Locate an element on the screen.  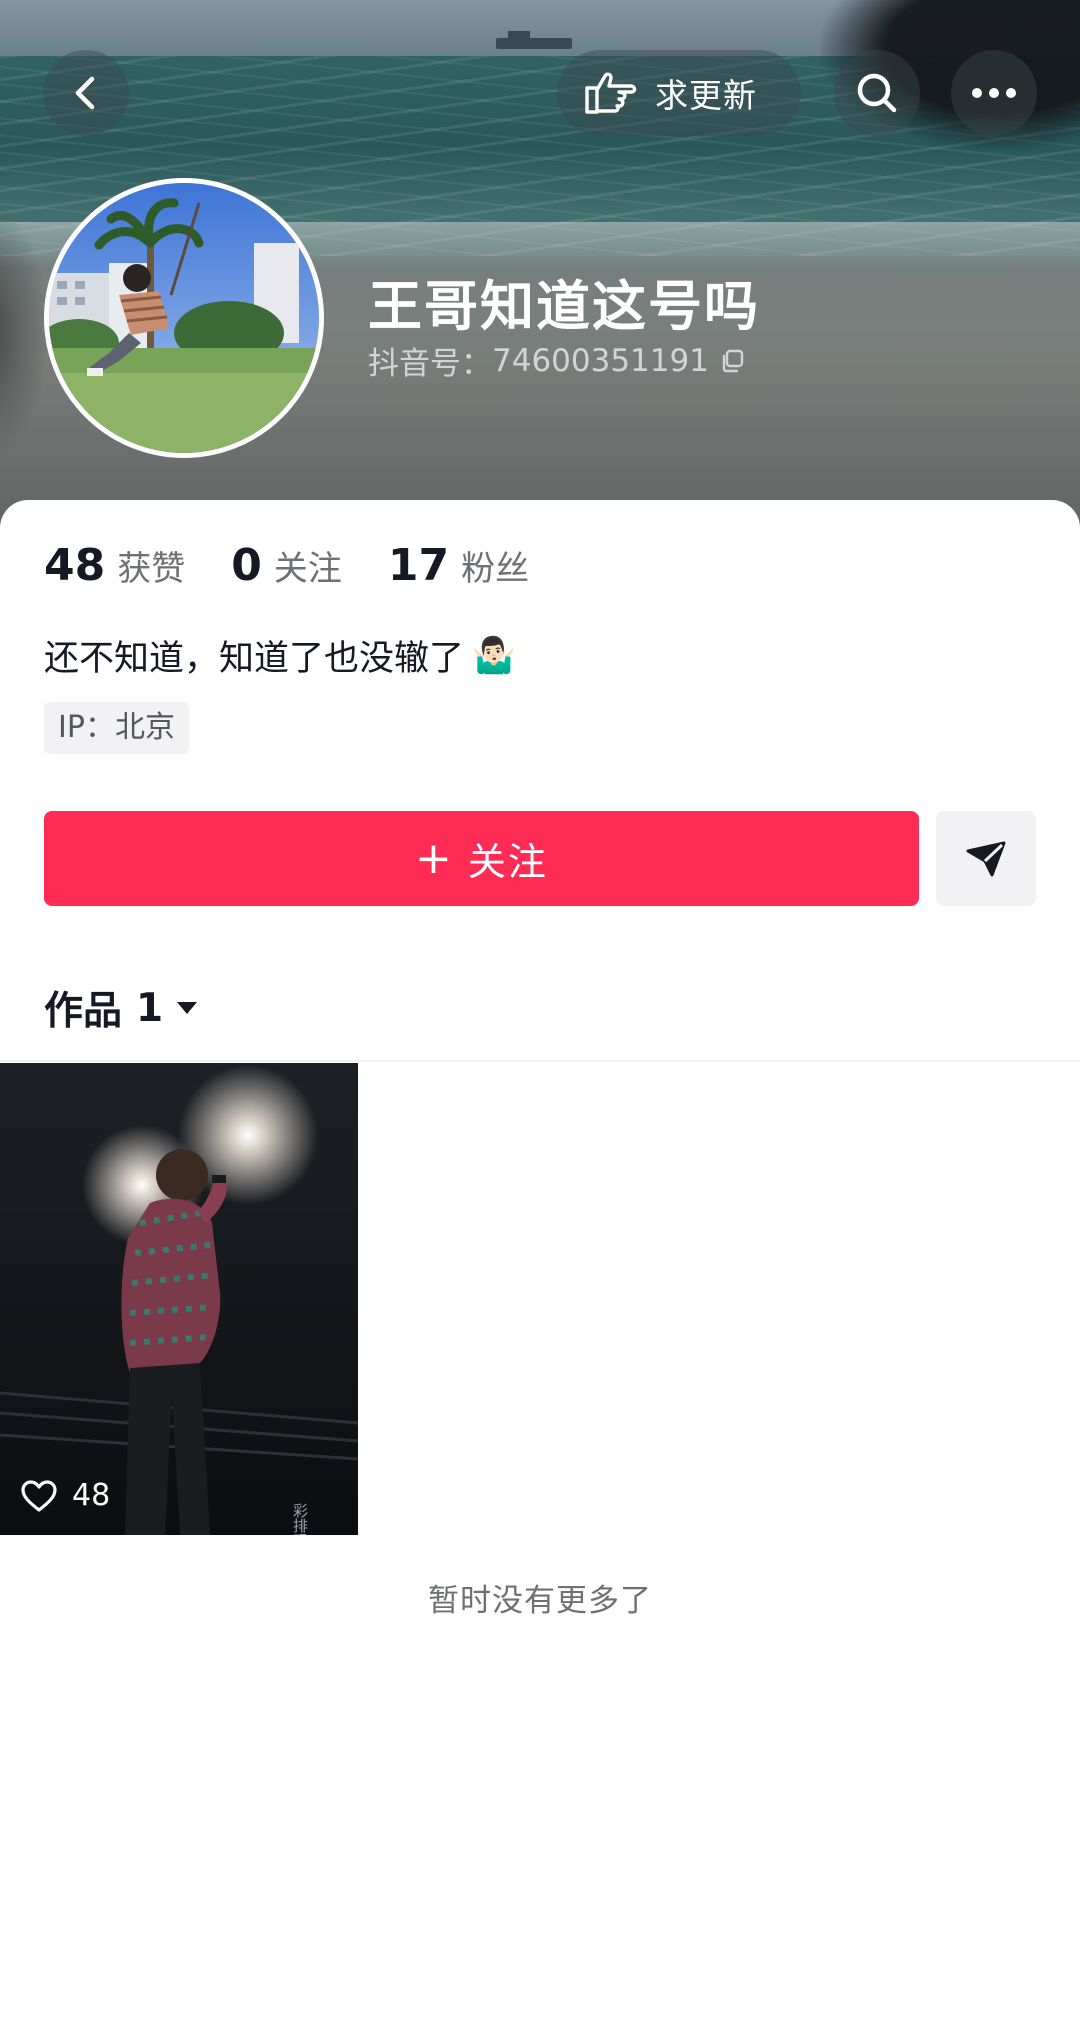
request-update-label: 求更新 is located at coordinates (706, 95).